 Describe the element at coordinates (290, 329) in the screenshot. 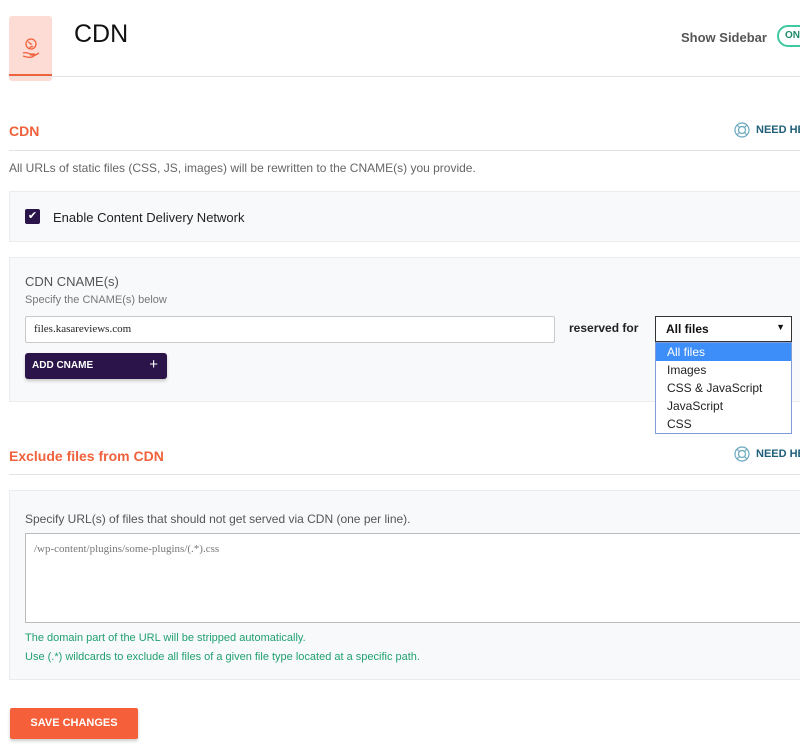

I see `cname-input: files.kasareviews.com` at that location.